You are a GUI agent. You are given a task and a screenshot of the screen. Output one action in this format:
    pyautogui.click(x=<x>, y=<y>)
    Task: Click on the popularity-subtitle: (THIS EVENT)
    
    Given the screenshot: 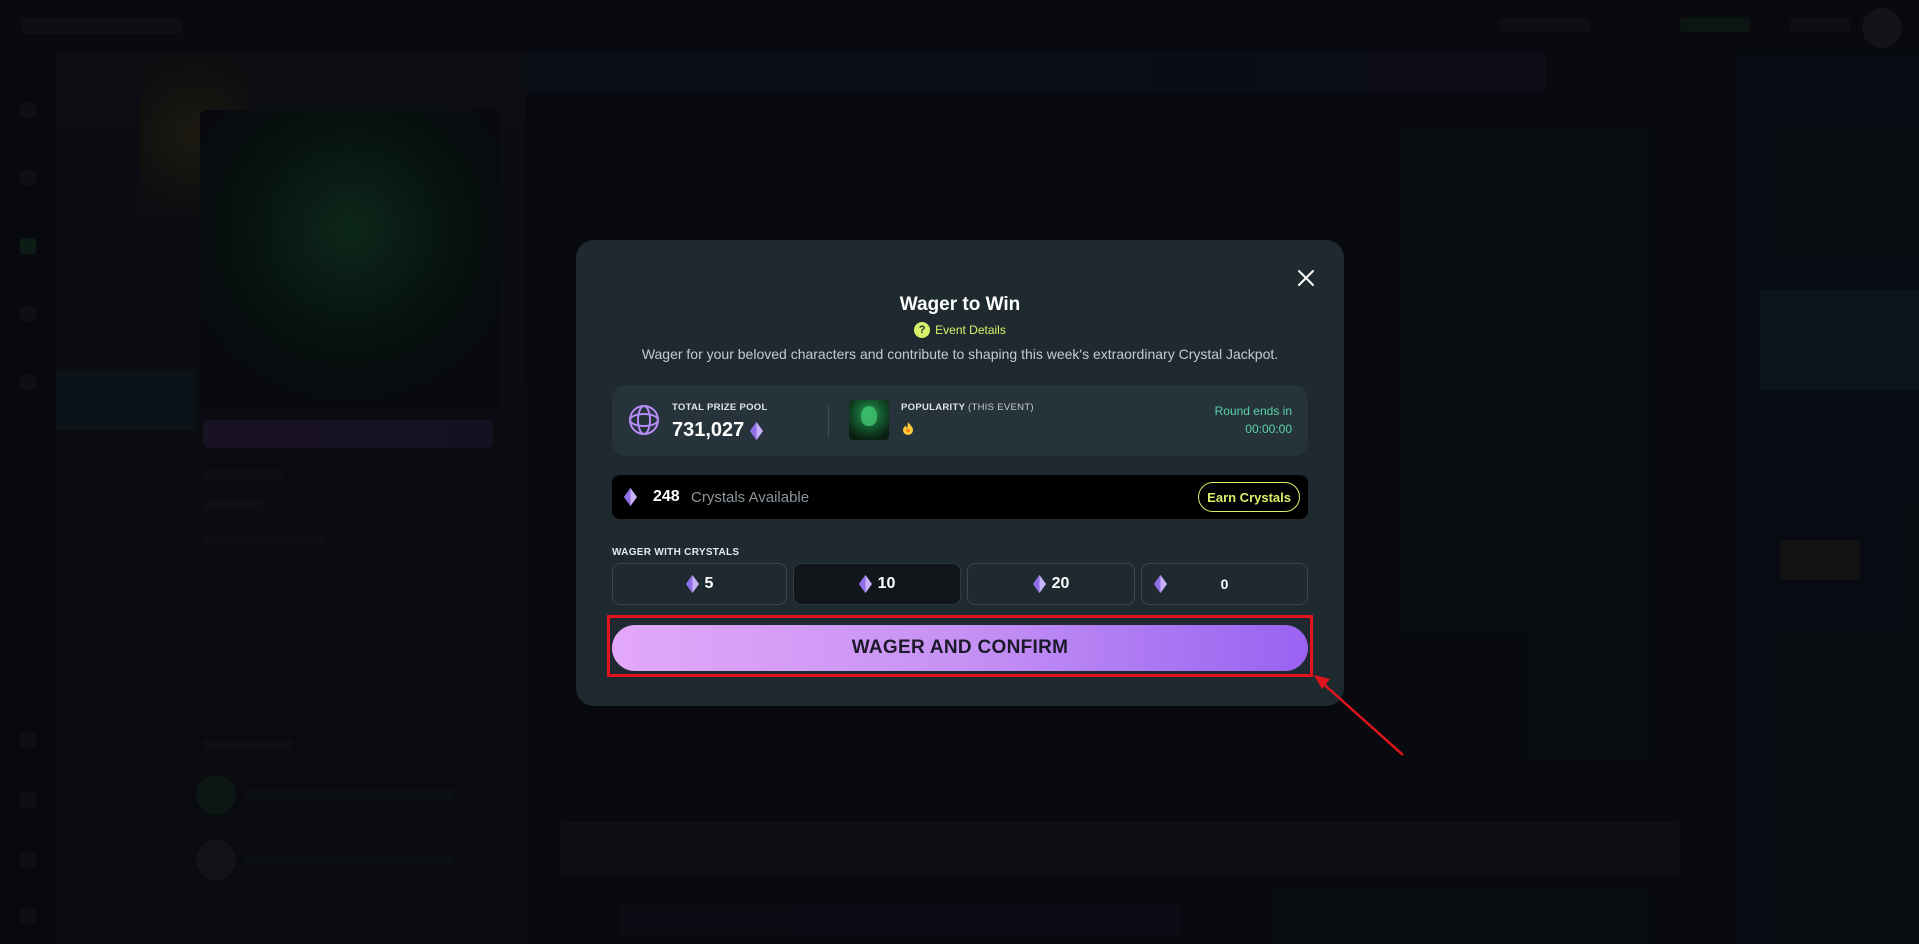 What is the action you would take?
    pyautogui.click(x=1001, y=407)
    